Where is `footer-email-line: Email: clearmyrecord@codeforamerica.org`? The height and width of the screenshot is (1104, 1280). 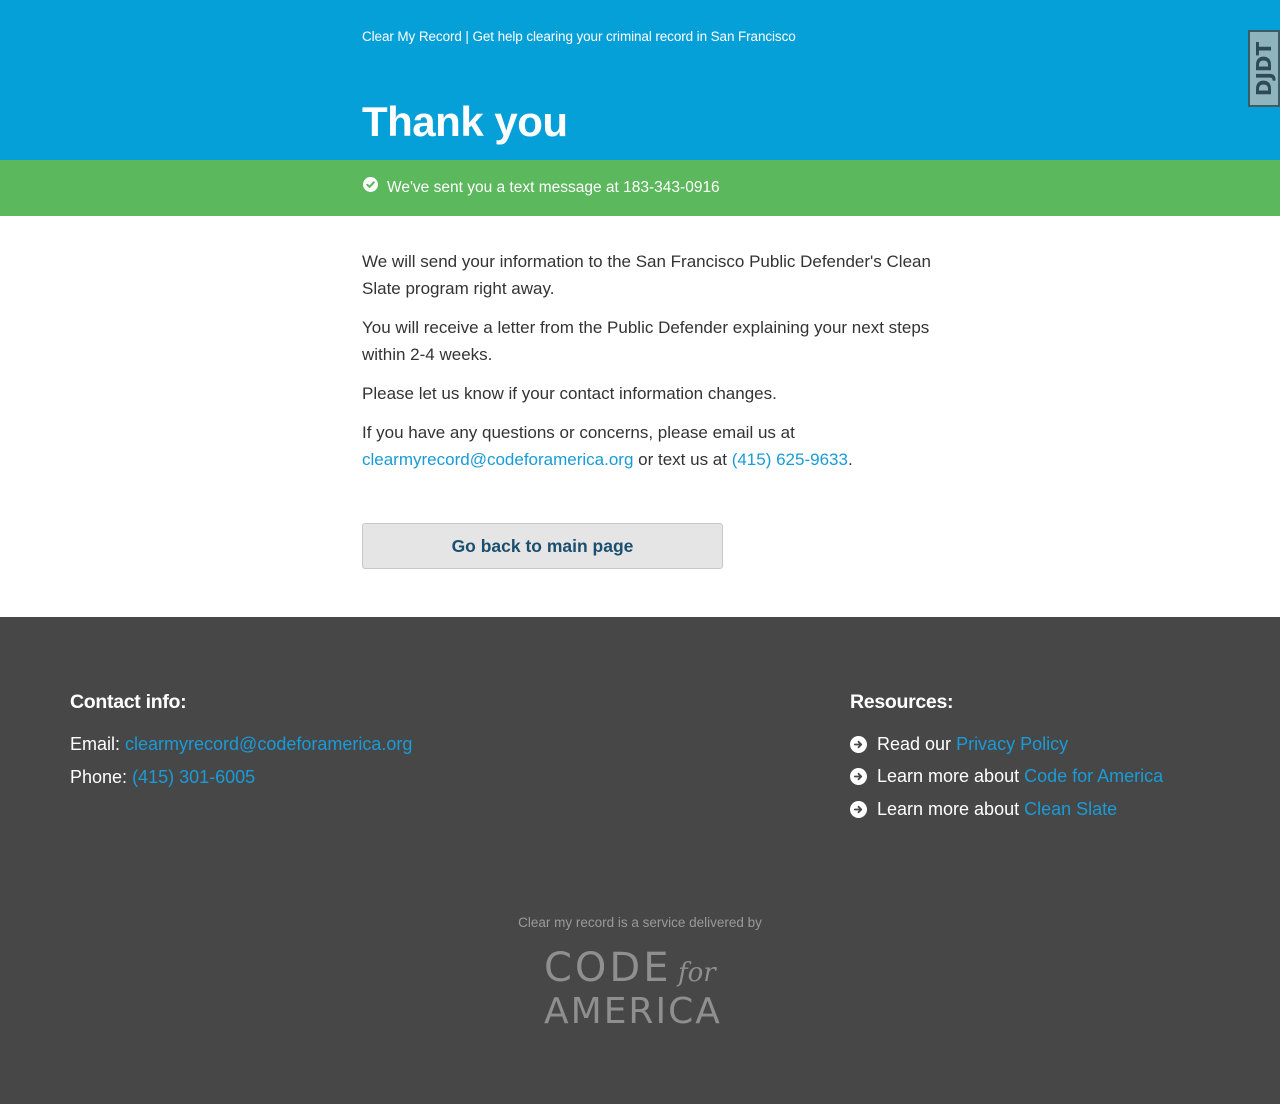 footer-email-line: Email: clearmyrecord@codeforamerica.org is located at coordinates (241, 744).